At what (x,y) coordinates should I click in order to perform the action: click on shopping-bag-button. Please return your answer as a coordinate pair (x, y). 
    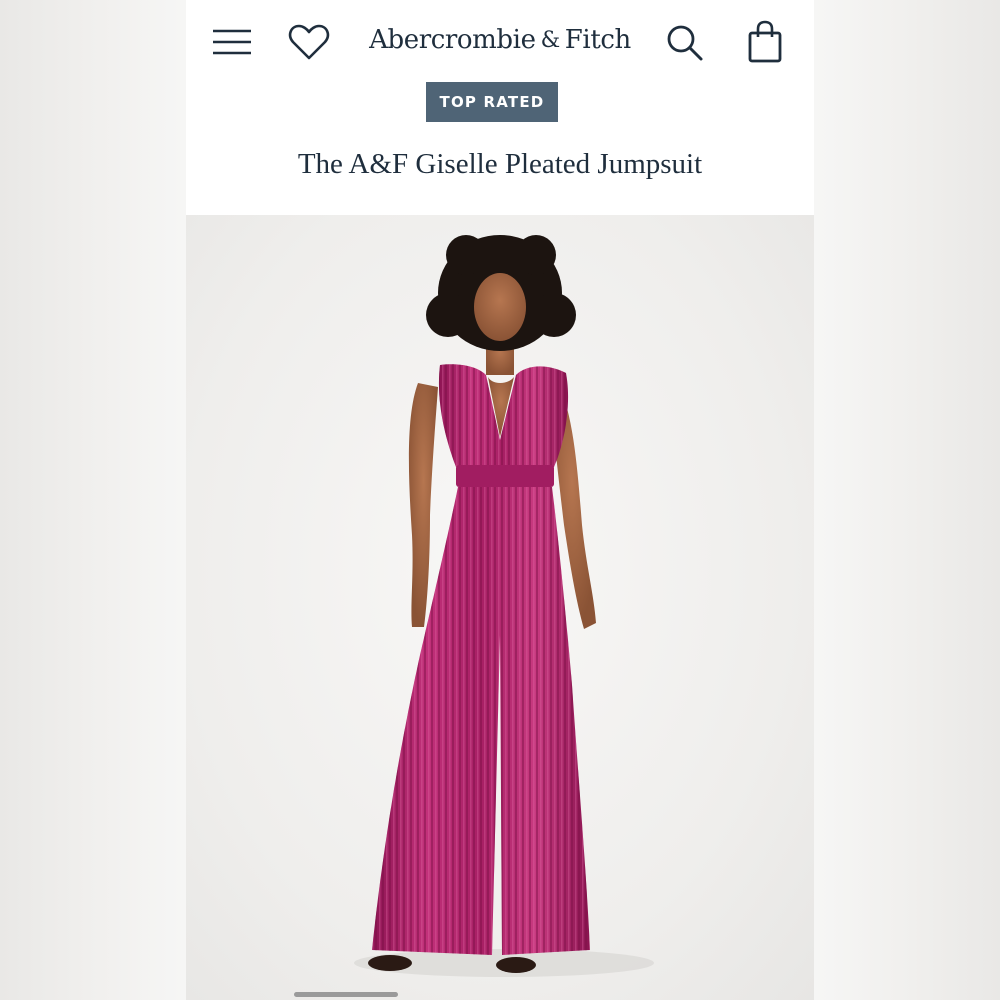
    Looking at the image, I should click on (765, 42).